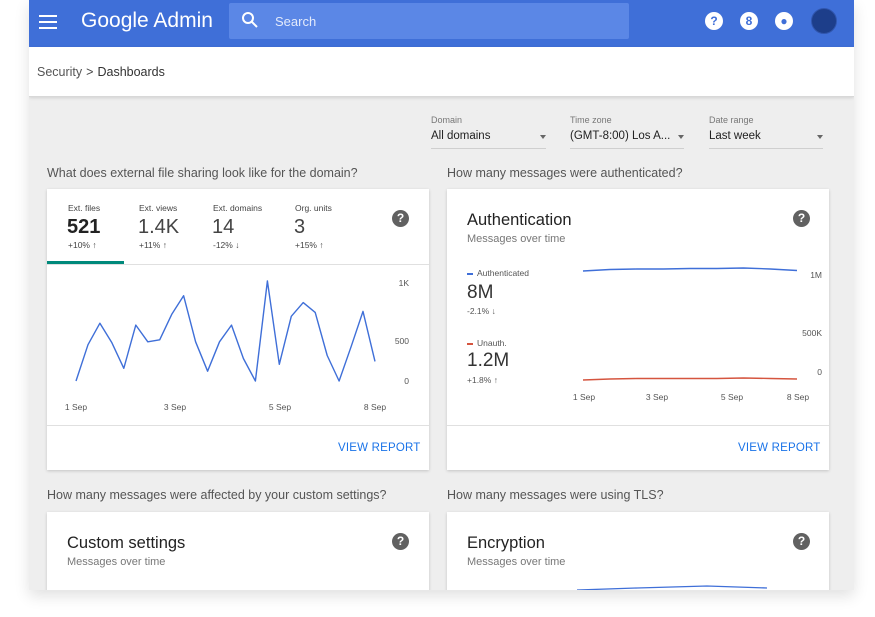  I want to click on breadcrumb-dashboards: Dashboards, so click(131, 72).